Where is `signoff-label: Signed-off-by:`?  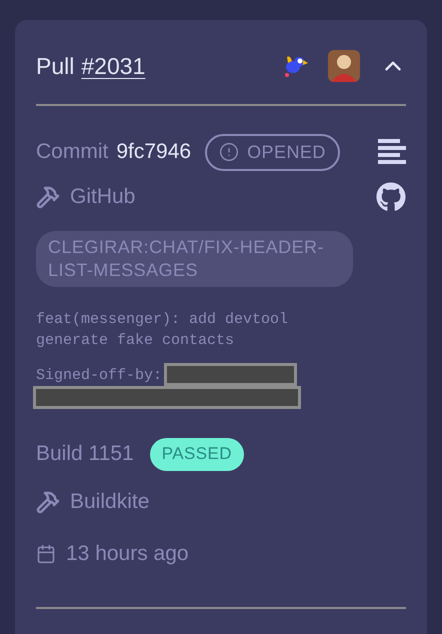 signoff-label: Signed-off-by: is located at coordinates (99, 376).